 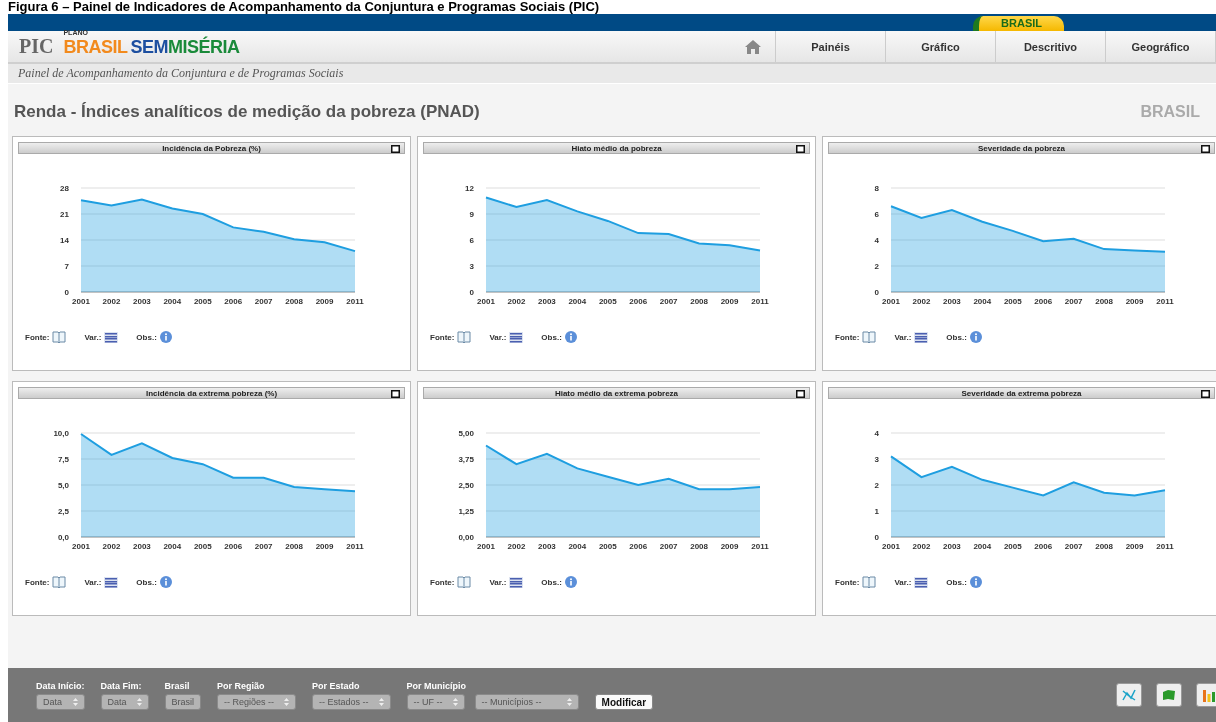 What do you see at coordinates (466, 433) in the screenshot?
I see `y-tick-label: 5,00` at bounding box center [466, 433].